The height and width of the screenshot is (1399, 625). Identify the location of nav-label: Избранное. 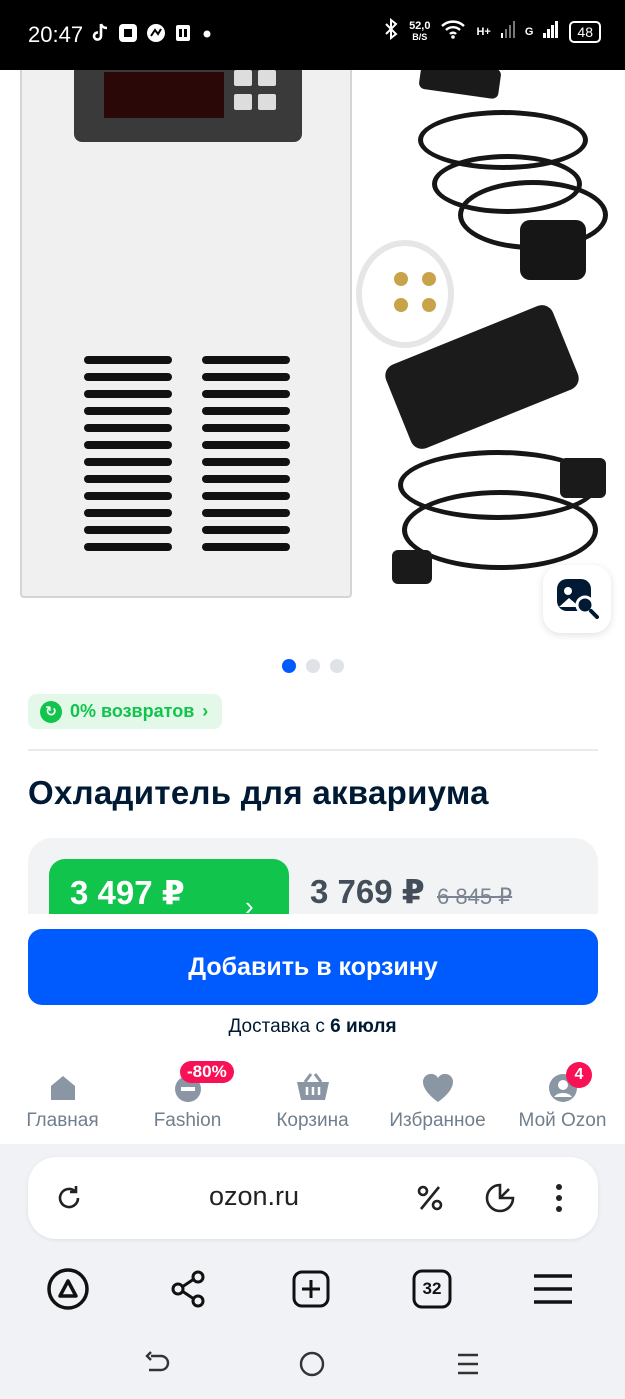
(437, 1120).